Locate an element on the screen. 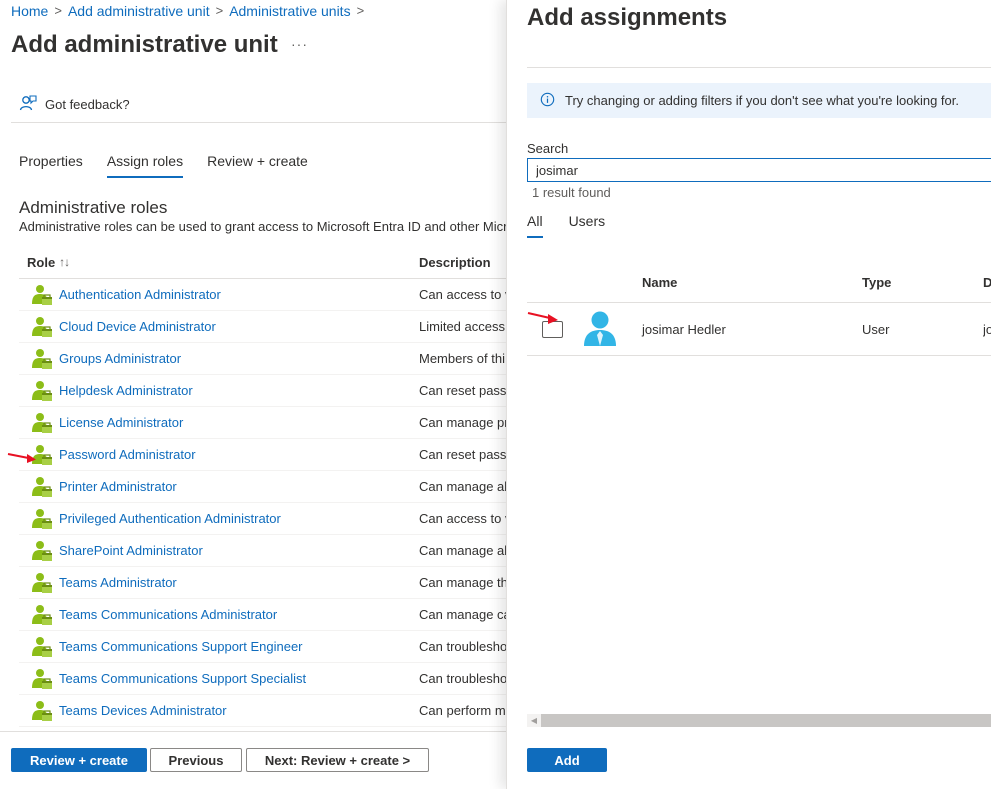 This screenshot has width=991, height=789. role-cell: Teams Communications Support Engineer is located at coordinates (219, 647).